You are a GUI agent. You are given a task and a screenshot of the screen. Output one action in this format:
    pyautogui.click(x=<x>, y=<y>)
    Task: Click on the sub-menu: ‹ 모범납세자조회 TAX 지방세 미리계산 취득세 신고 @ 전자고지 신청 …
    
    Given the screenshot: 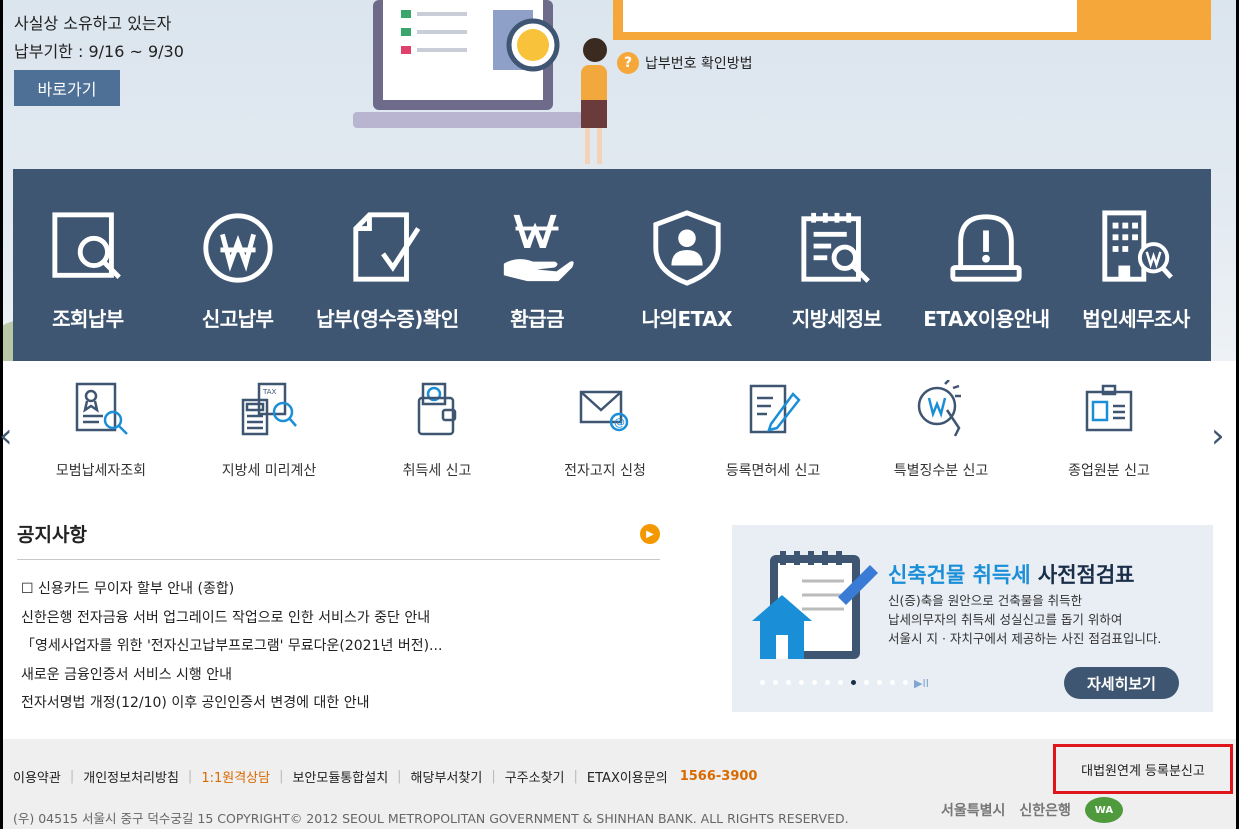 What is the action you would take?
    pyautogui.click(x=618, y=435)
    